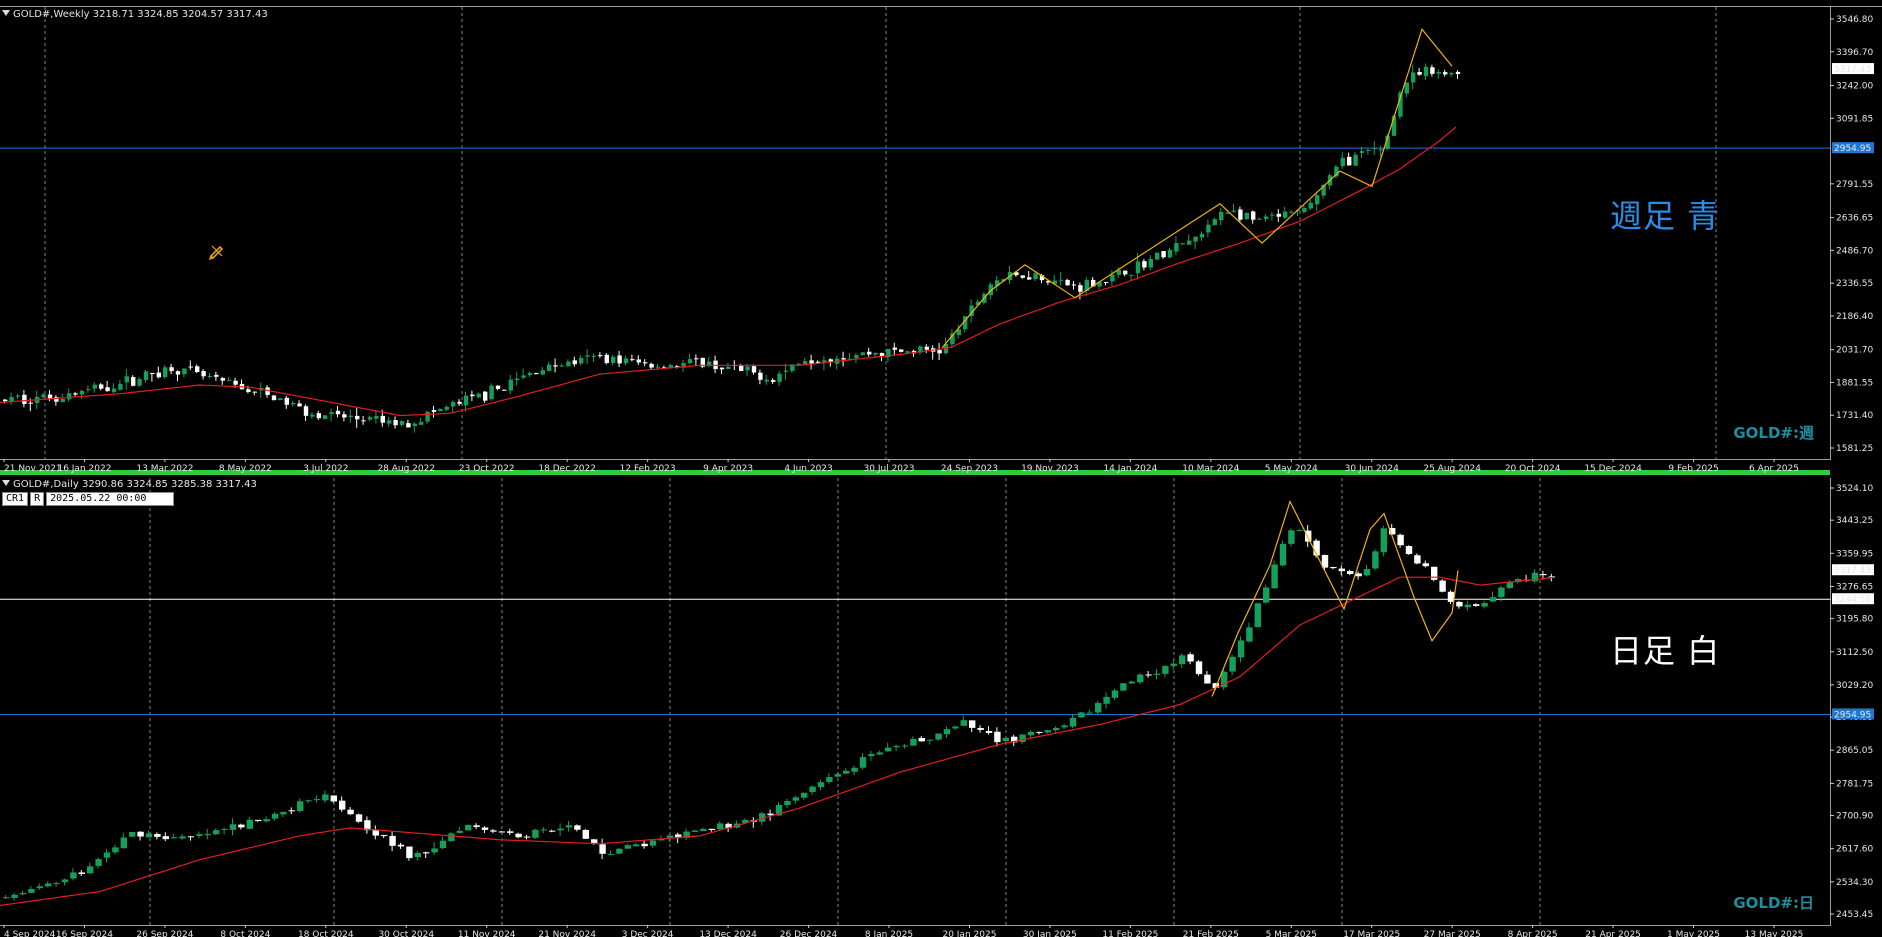  What do you see at coordinates (1852, 600) in the screenshot?
I see `white-level-label: 3244.58` at bounding box center [1852, 600].